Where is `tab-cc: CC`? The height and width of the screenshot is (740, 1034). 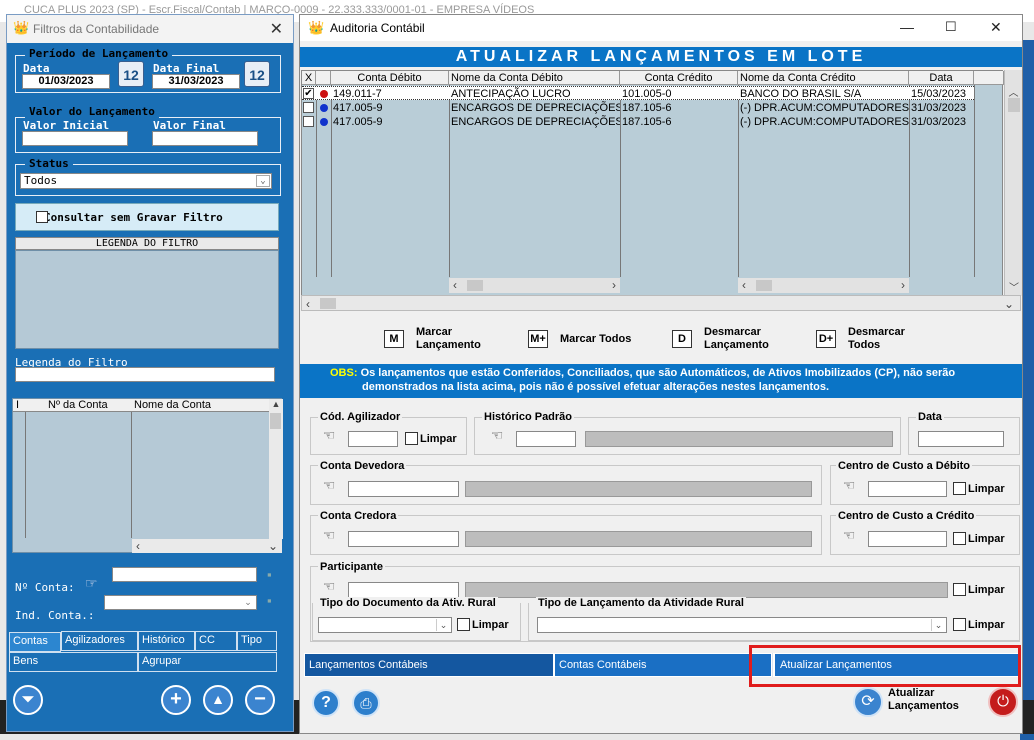
tab-cc: CC is located at coordinates (216, 641).